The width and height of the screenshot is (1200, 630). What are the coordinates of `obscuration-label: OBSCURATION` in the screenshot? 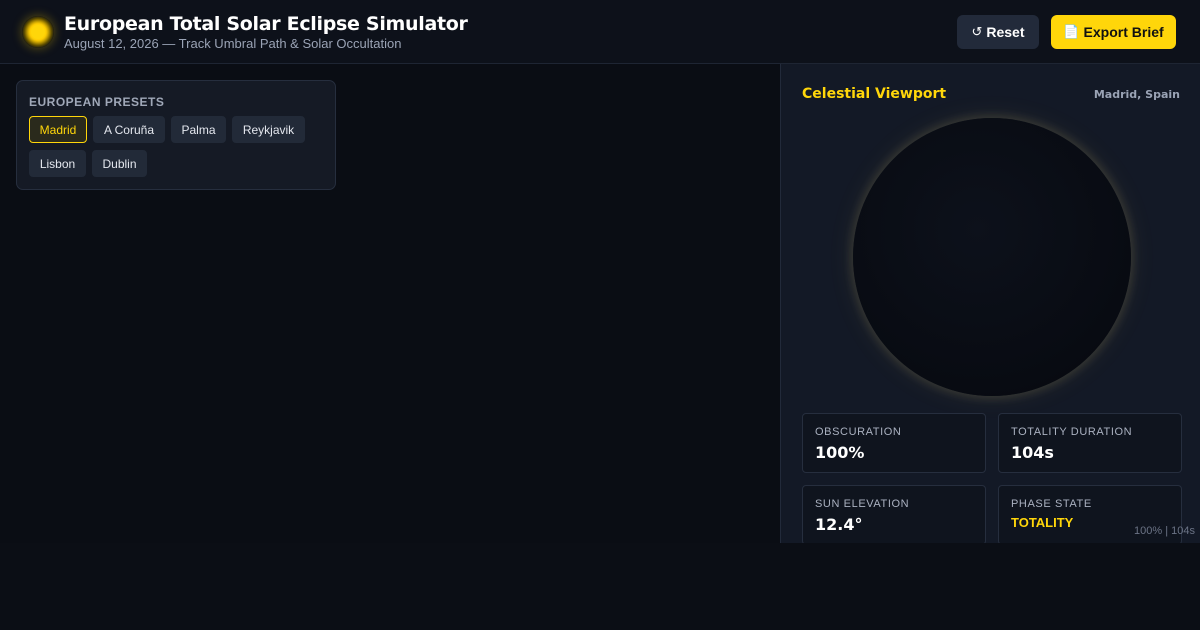 It's located at (858, 432).